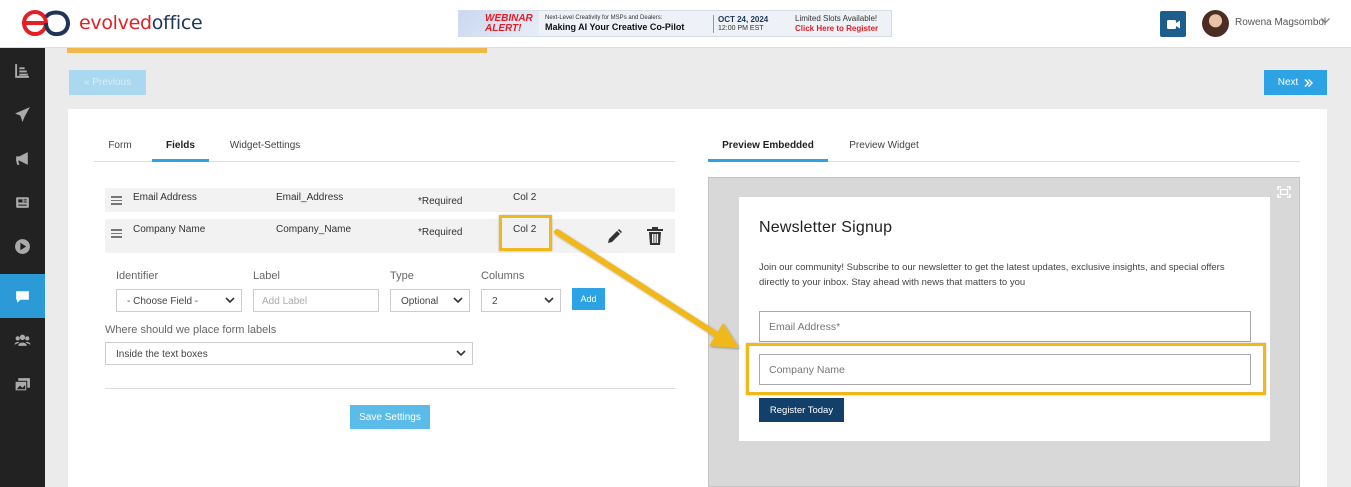  Describe the element at coordinates (503, 276) in the screenshot. I see `columns-label: Columns` at that location.